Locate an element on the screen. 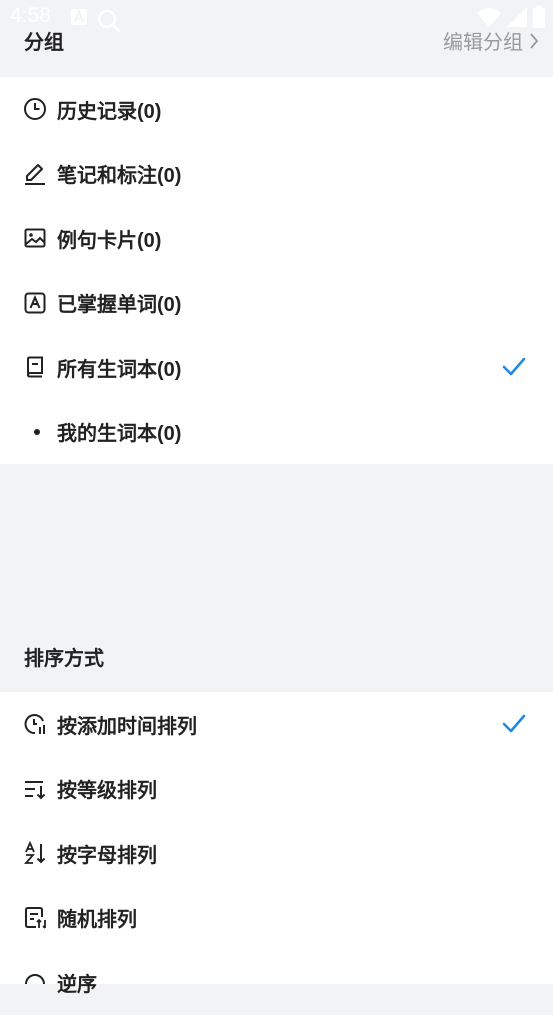 The height and width of the screenshot is (1015, 553). dot-icon is located at coordinates (35, 432).